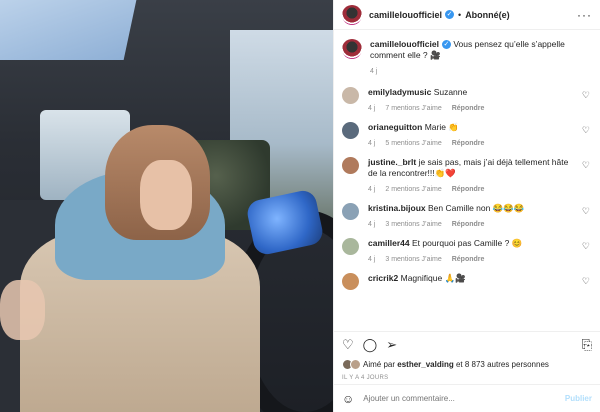  Describe the element at coordinates (464, 398) in the screenshot. I see `comment-input` at that location.